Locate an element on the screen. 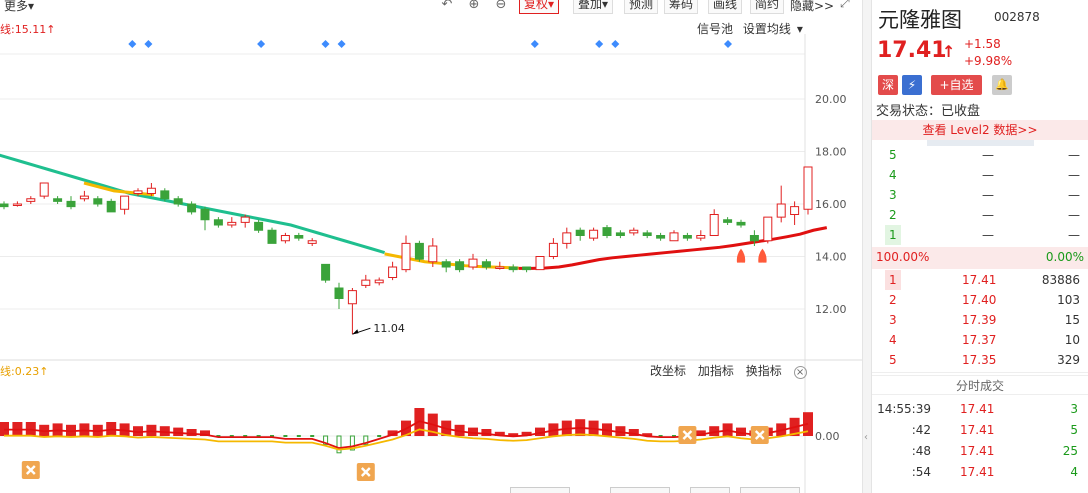  tick-price: 17.41 is located at coordinates (977, 409).